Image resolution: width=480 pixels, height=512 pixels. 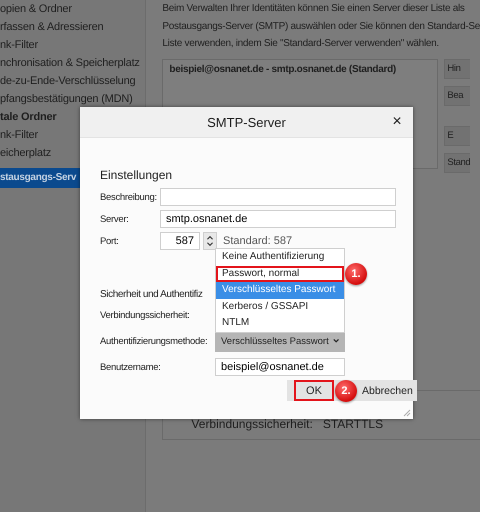 What do you see at coordinates (457, 136) in the screenshot?
I see `side-button: E` at bounding box center [457, 136].